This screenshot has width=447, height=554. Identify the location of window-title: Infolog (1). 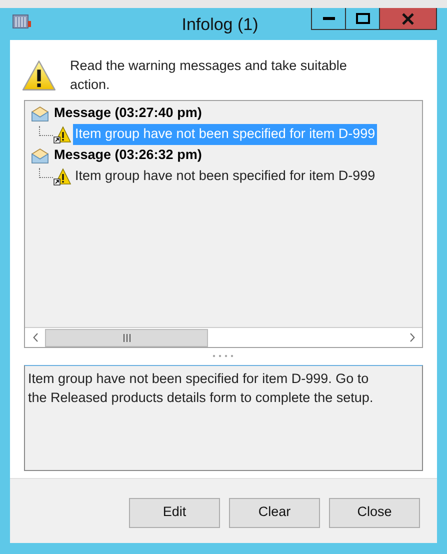
(220, 25).